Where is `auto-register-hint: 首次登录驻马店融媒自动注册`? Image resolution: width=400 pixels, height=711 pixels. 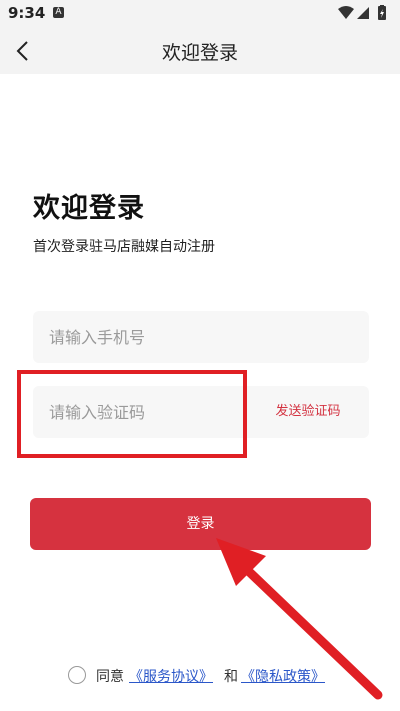 auto-register-hint: 首次登录驻马店融媒自动注册 is located at coordinates (124, 247).